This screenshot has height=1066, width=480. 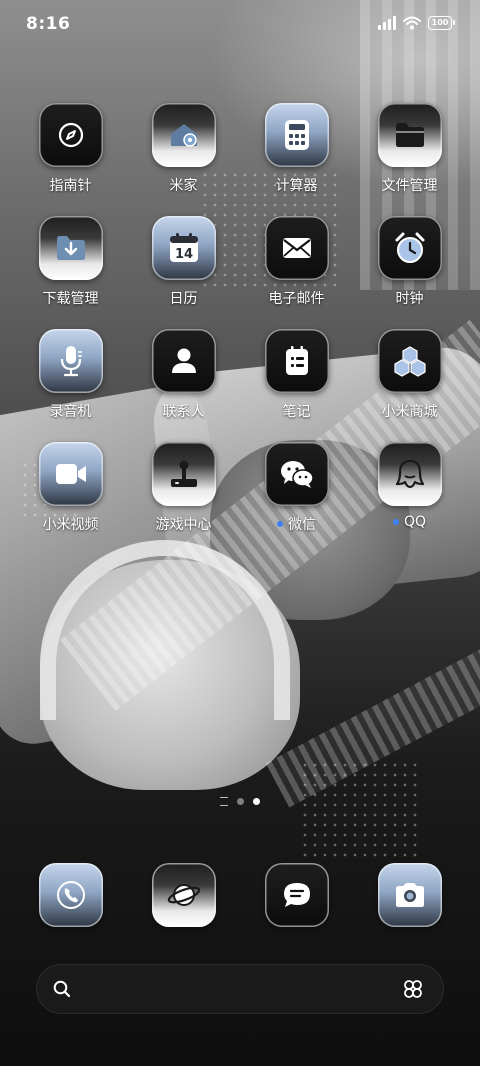 I want to click on status-icons: 100, so click(x=416, y=23).